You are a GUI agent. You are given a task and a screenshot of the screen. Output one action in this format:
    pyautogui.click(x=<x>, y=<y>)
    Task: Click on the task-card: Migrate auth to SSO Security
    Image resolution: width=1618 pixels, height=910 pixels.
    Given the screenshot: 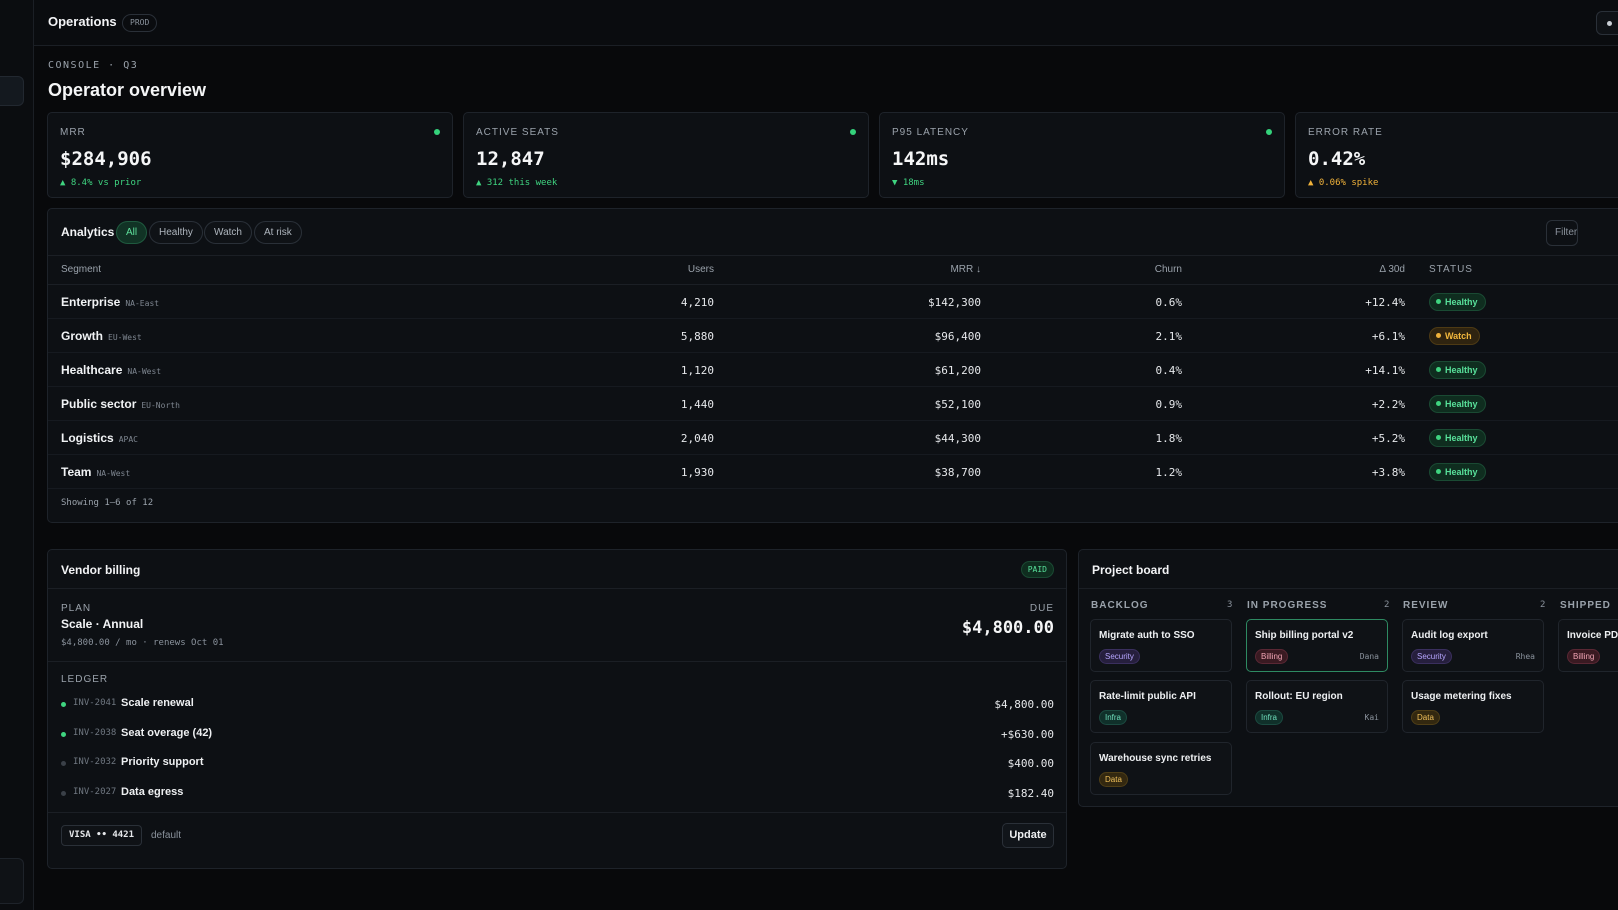 What is the action you would take?
    pyautogui.click(x=1161, y=645)
    